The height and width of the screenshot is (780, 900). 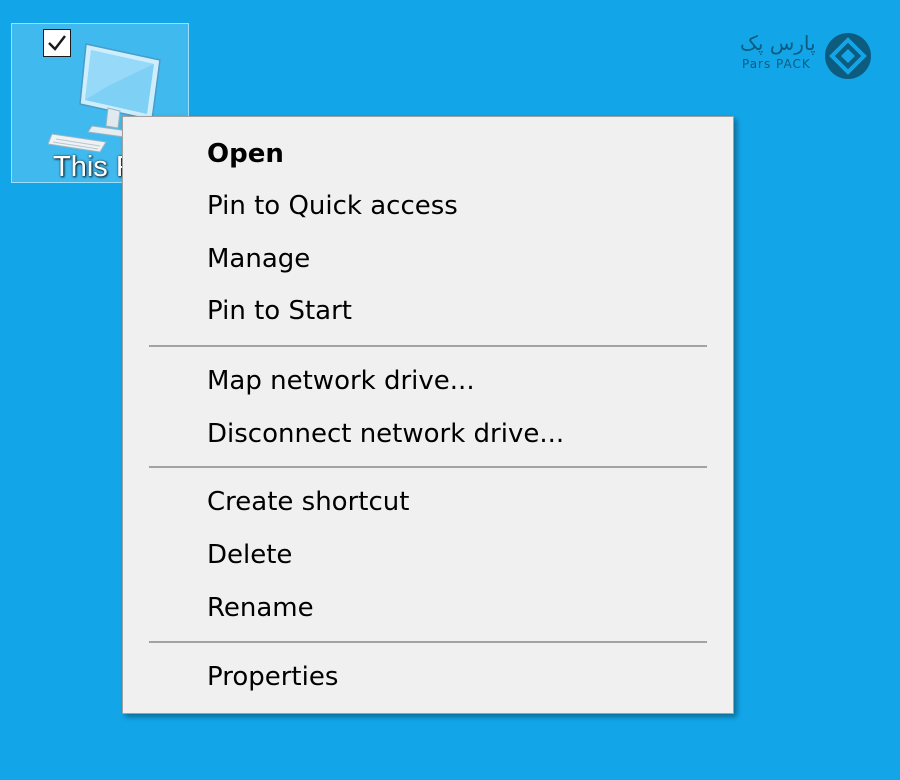 I want to click on menu-item-pin-quick-access: Pin to Quick access, so click(x=428, y=206).